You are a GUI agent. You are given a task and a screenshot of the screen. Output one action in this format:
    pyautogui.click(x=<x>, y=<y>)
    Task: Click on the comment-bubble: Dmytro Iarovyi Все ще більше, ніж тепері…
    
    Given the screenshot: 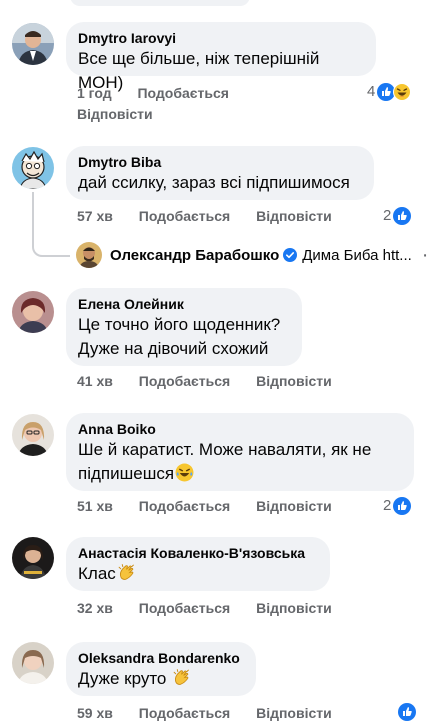 What is the action you would take?
    pyautogui.click(x=221, y=57)
    